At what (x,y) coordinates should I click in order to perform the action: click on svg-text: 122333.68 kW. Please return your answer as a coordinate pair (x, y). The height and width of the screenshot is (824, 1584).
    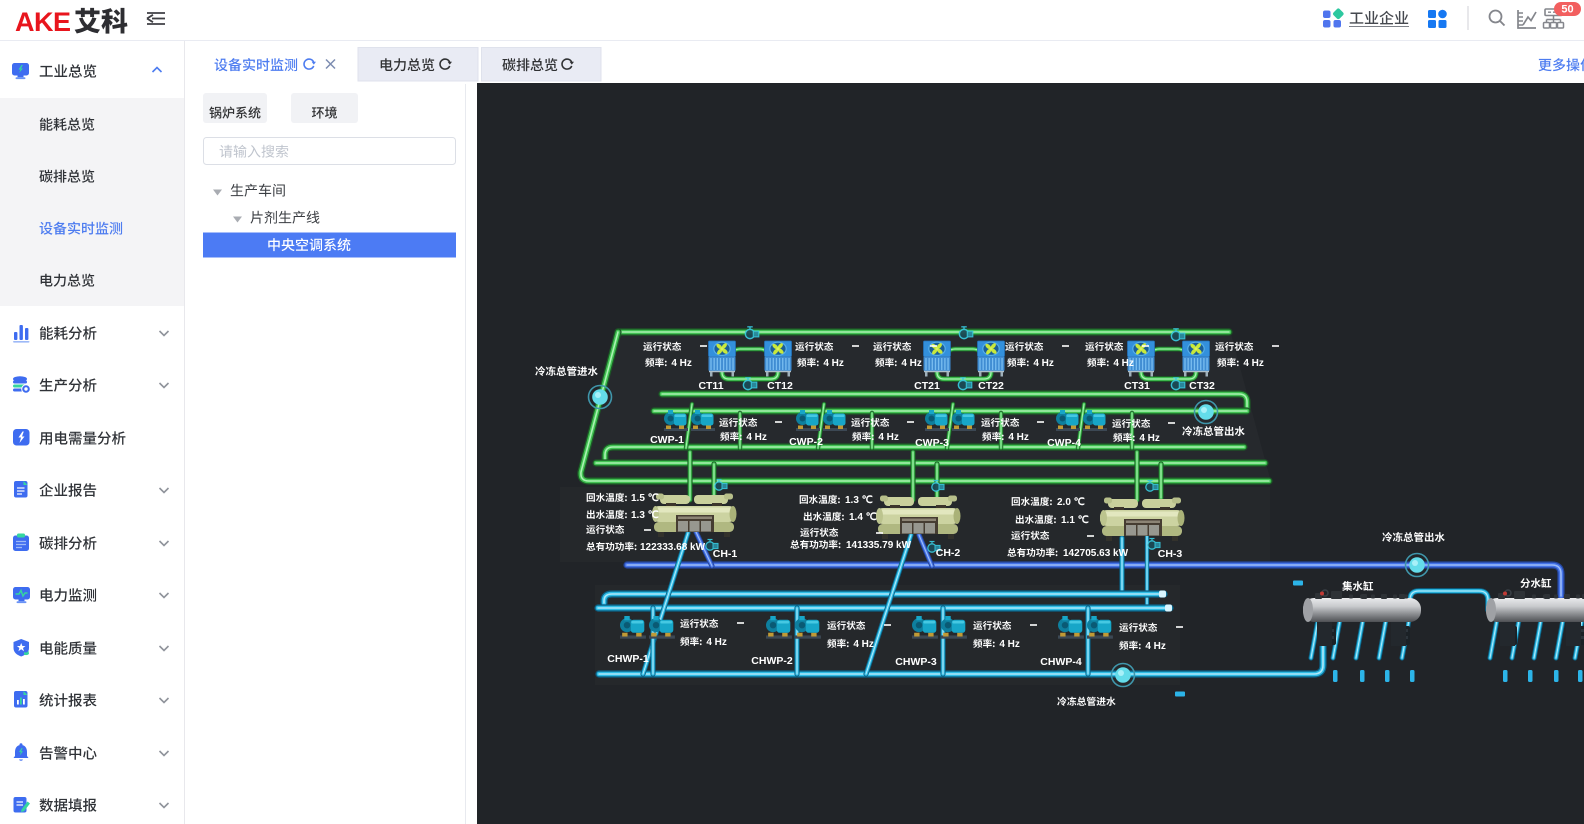
    Looking at the image, I should click on (673, 547).